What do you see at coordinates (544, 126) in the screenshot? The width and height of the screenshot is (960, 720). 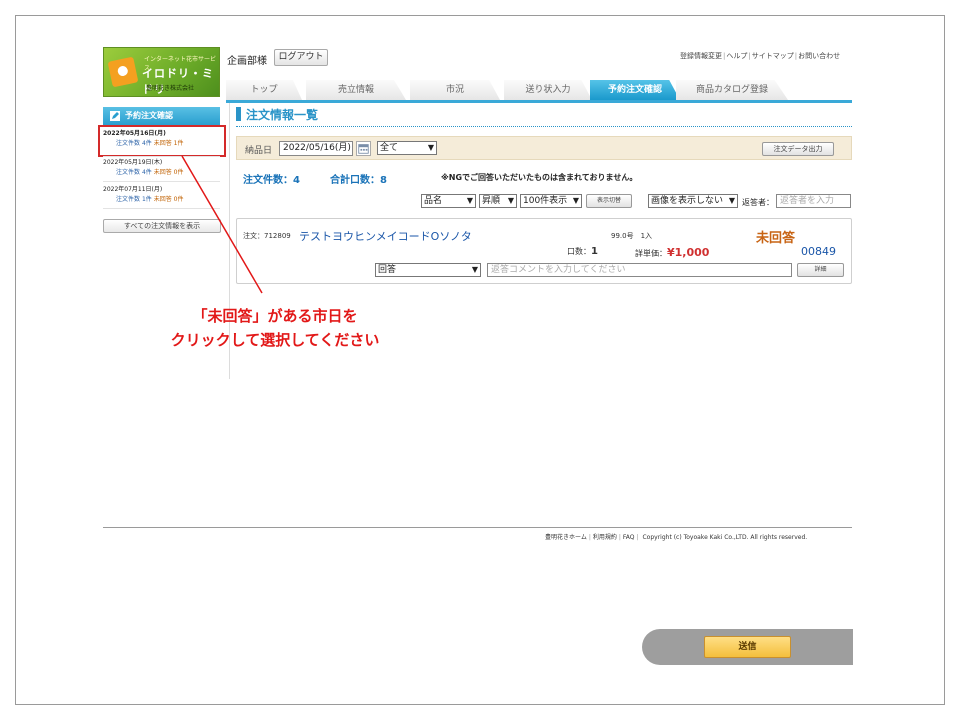 I see `title-underline` at bounding box center [544, 126].